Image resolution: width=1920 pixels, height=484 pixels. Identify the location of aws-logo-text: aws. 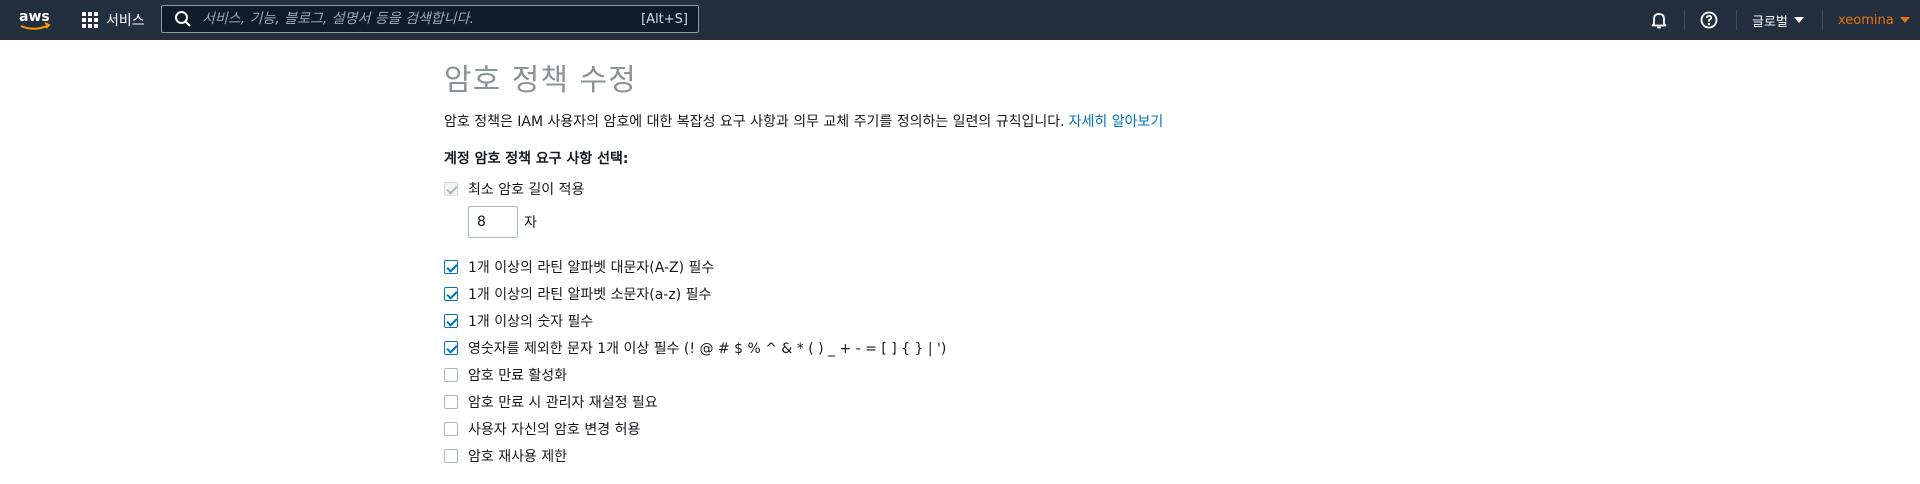
(34, 17).